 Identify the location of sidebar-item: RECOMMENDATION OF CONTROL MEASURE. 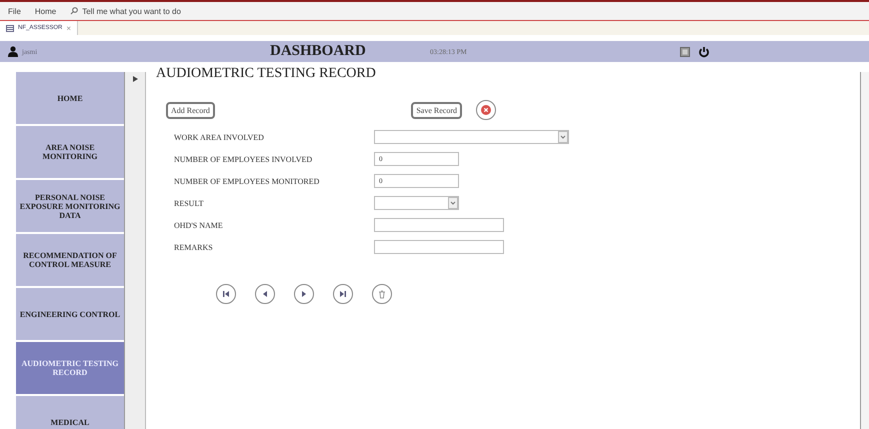
(70, 260).